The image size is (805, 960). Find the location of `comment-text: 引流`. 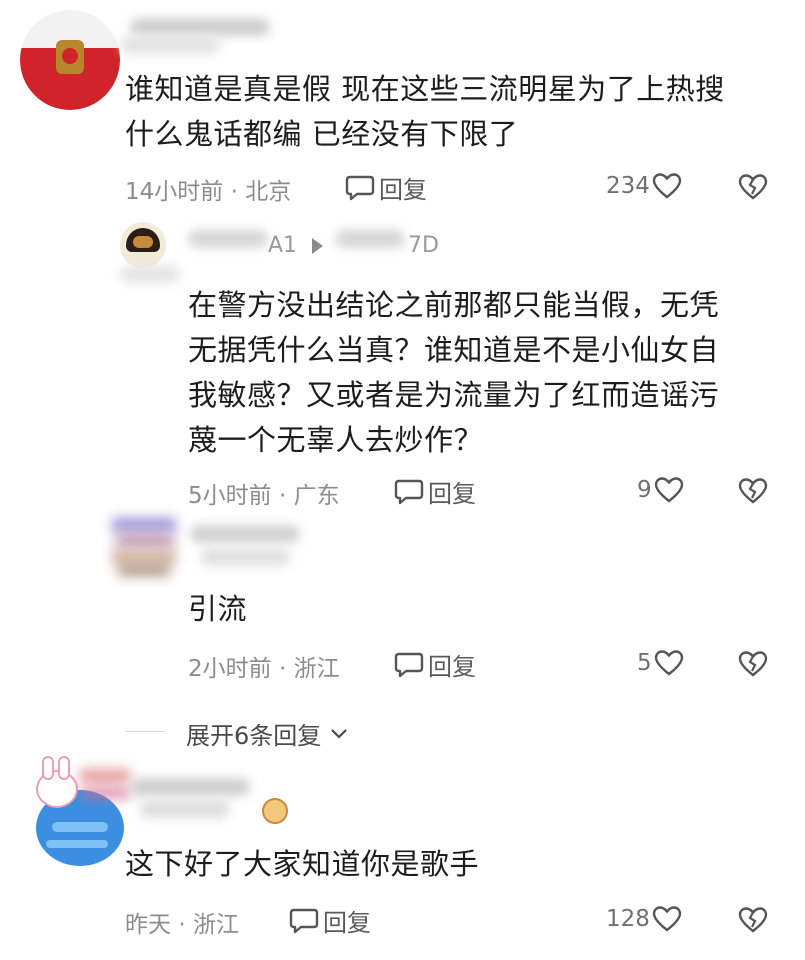

comment-text: 引流 is located at coordinates (218, 609).